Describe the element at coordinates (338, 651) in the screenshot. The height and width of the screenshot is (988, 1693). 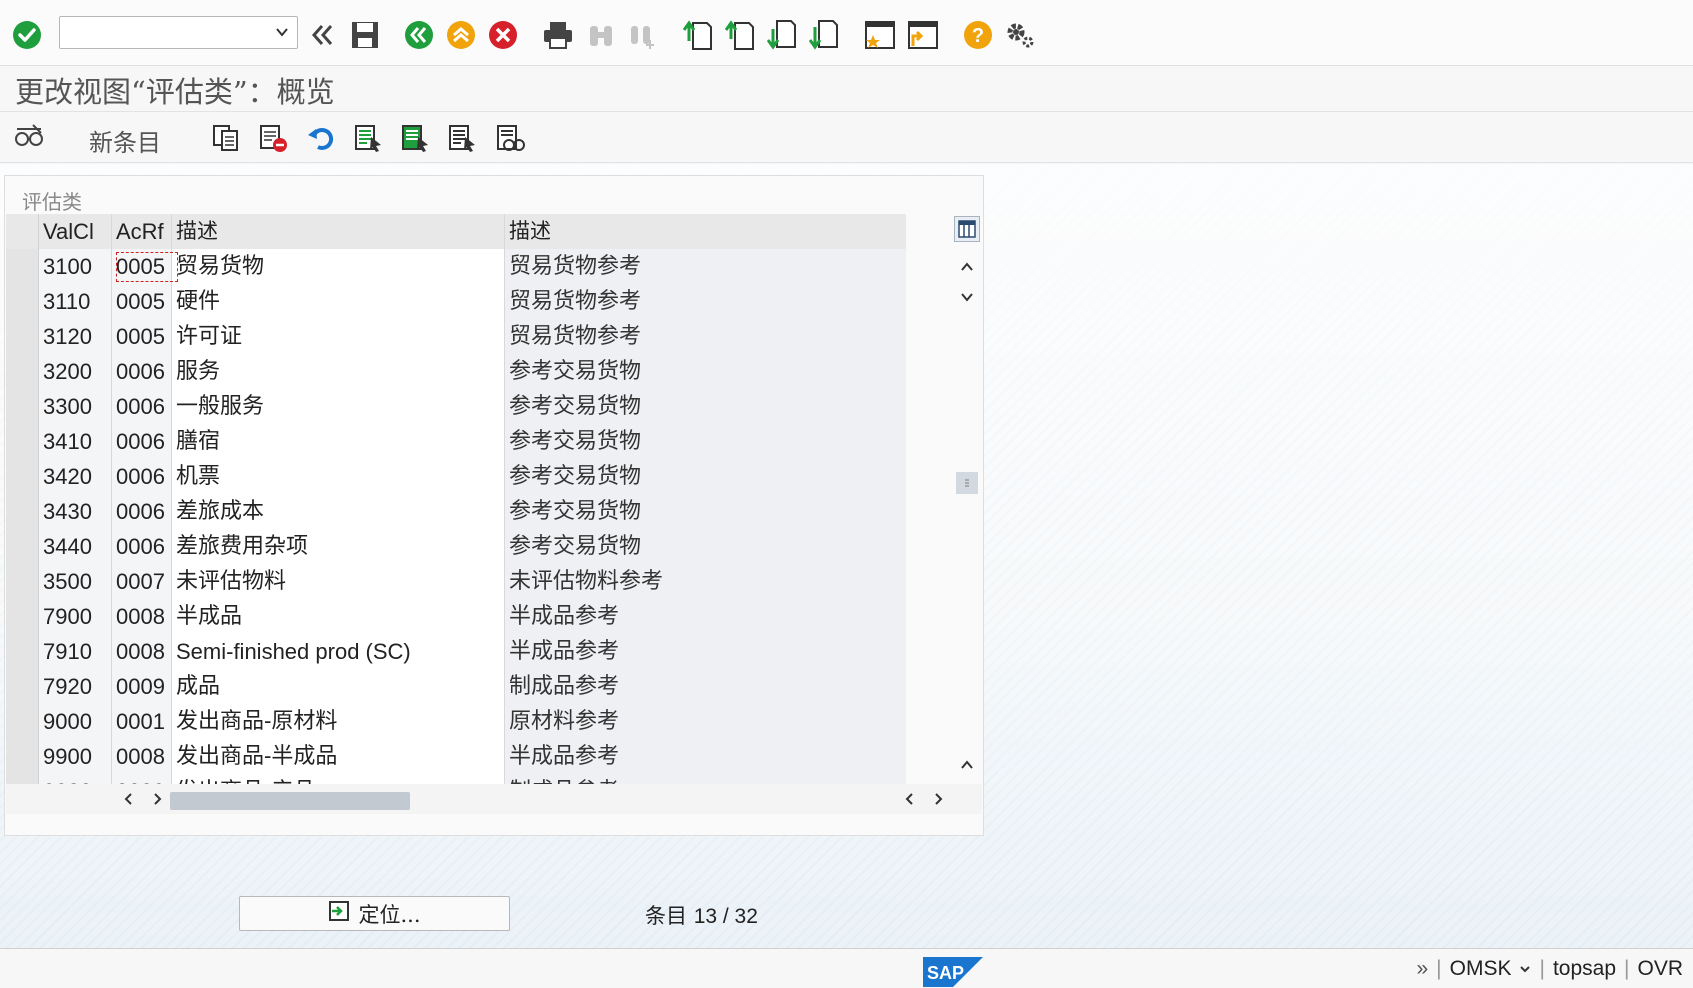
I see `cell-description: Semi-finished prod (SC)` at that location.